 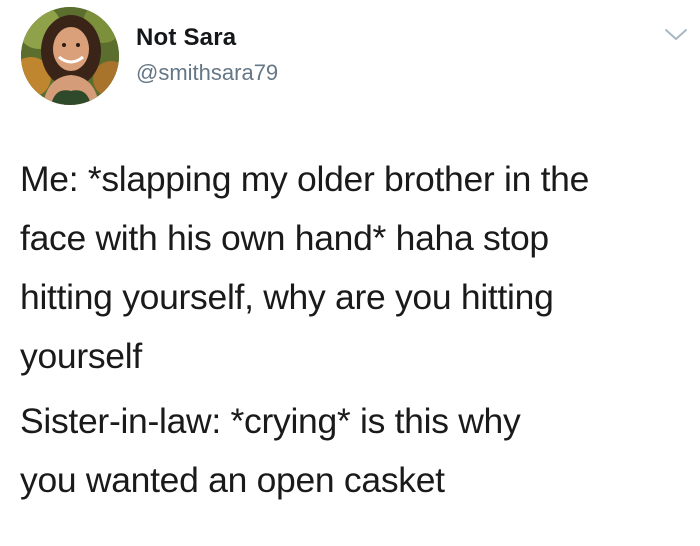 I want to click on avatar-photo, so click(x=70, y=56).